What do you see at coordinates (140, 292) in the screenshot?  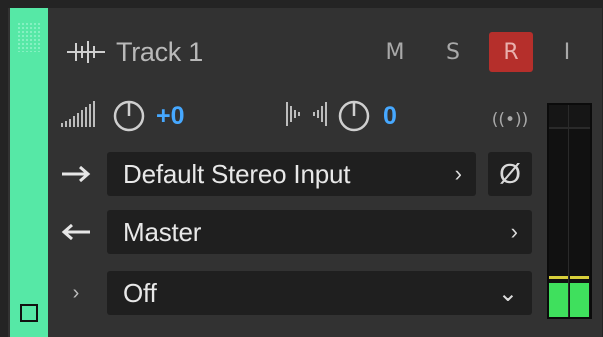 I see `automation-mode-label: Off` at bounding box center [140, 292].